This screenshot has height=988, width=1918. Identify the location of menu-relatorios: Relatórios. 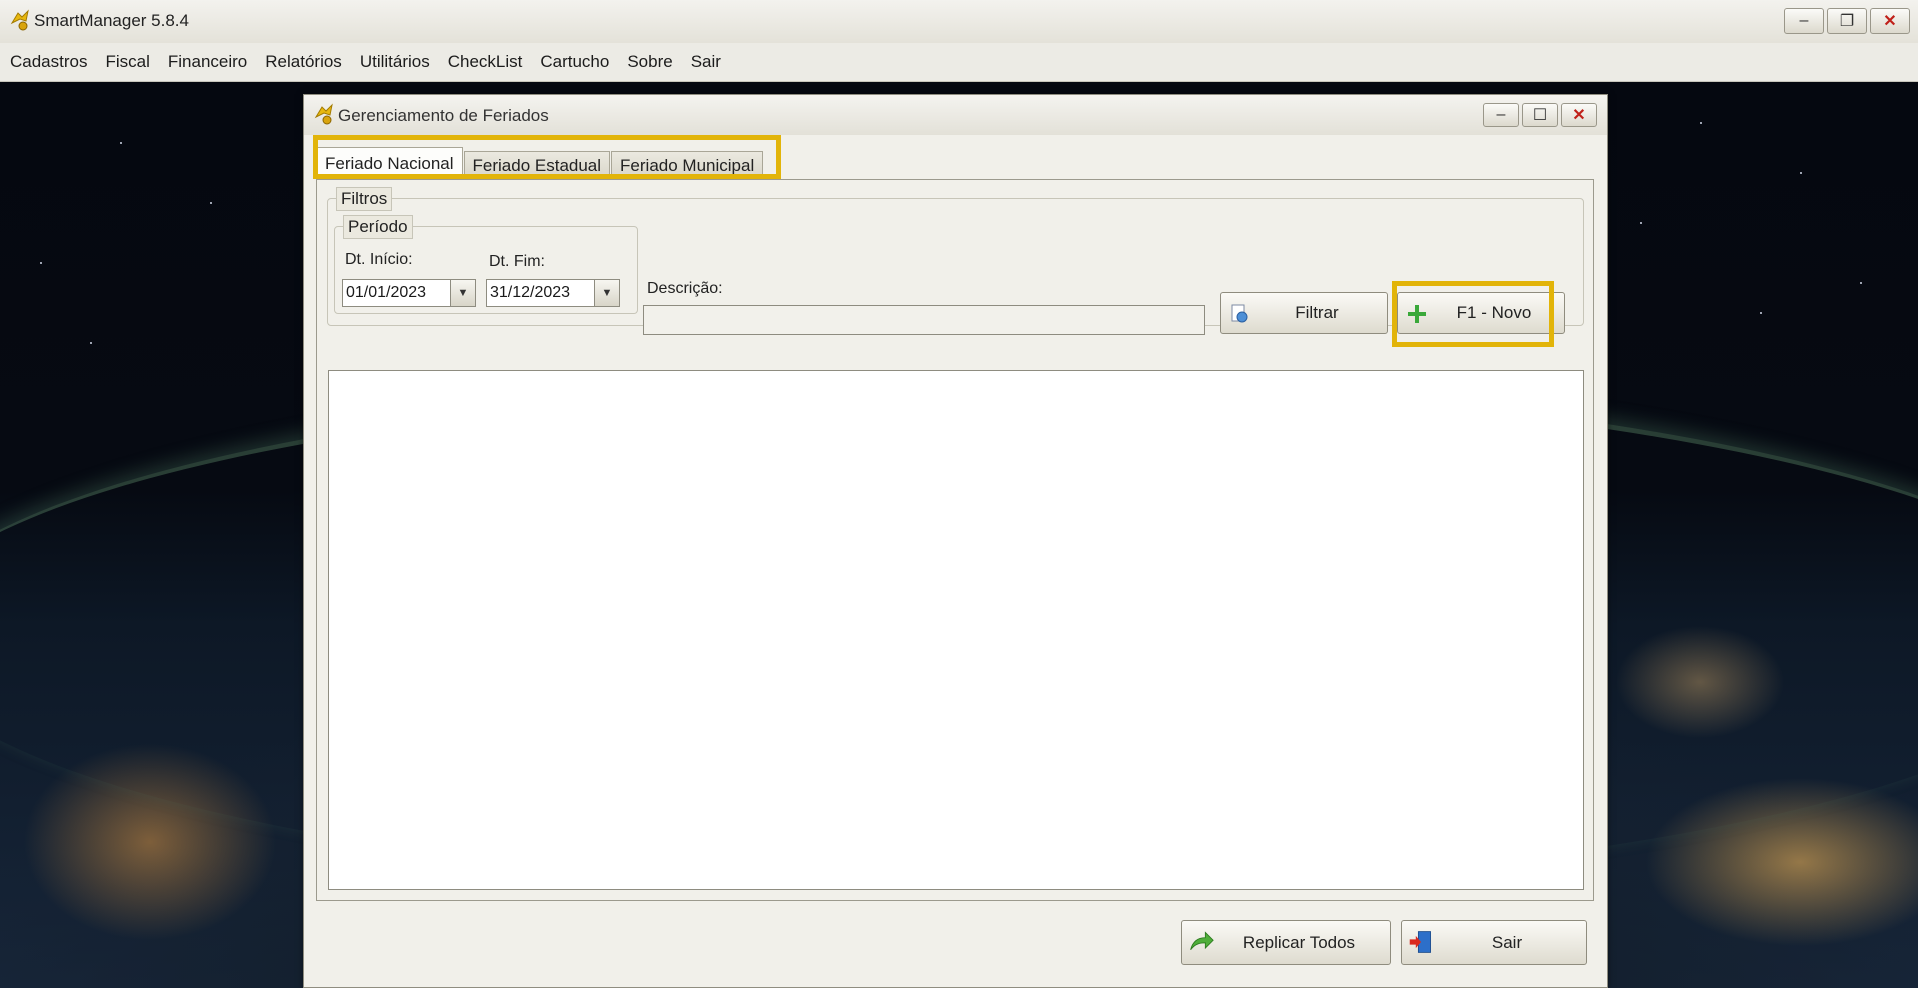
(303, 62).